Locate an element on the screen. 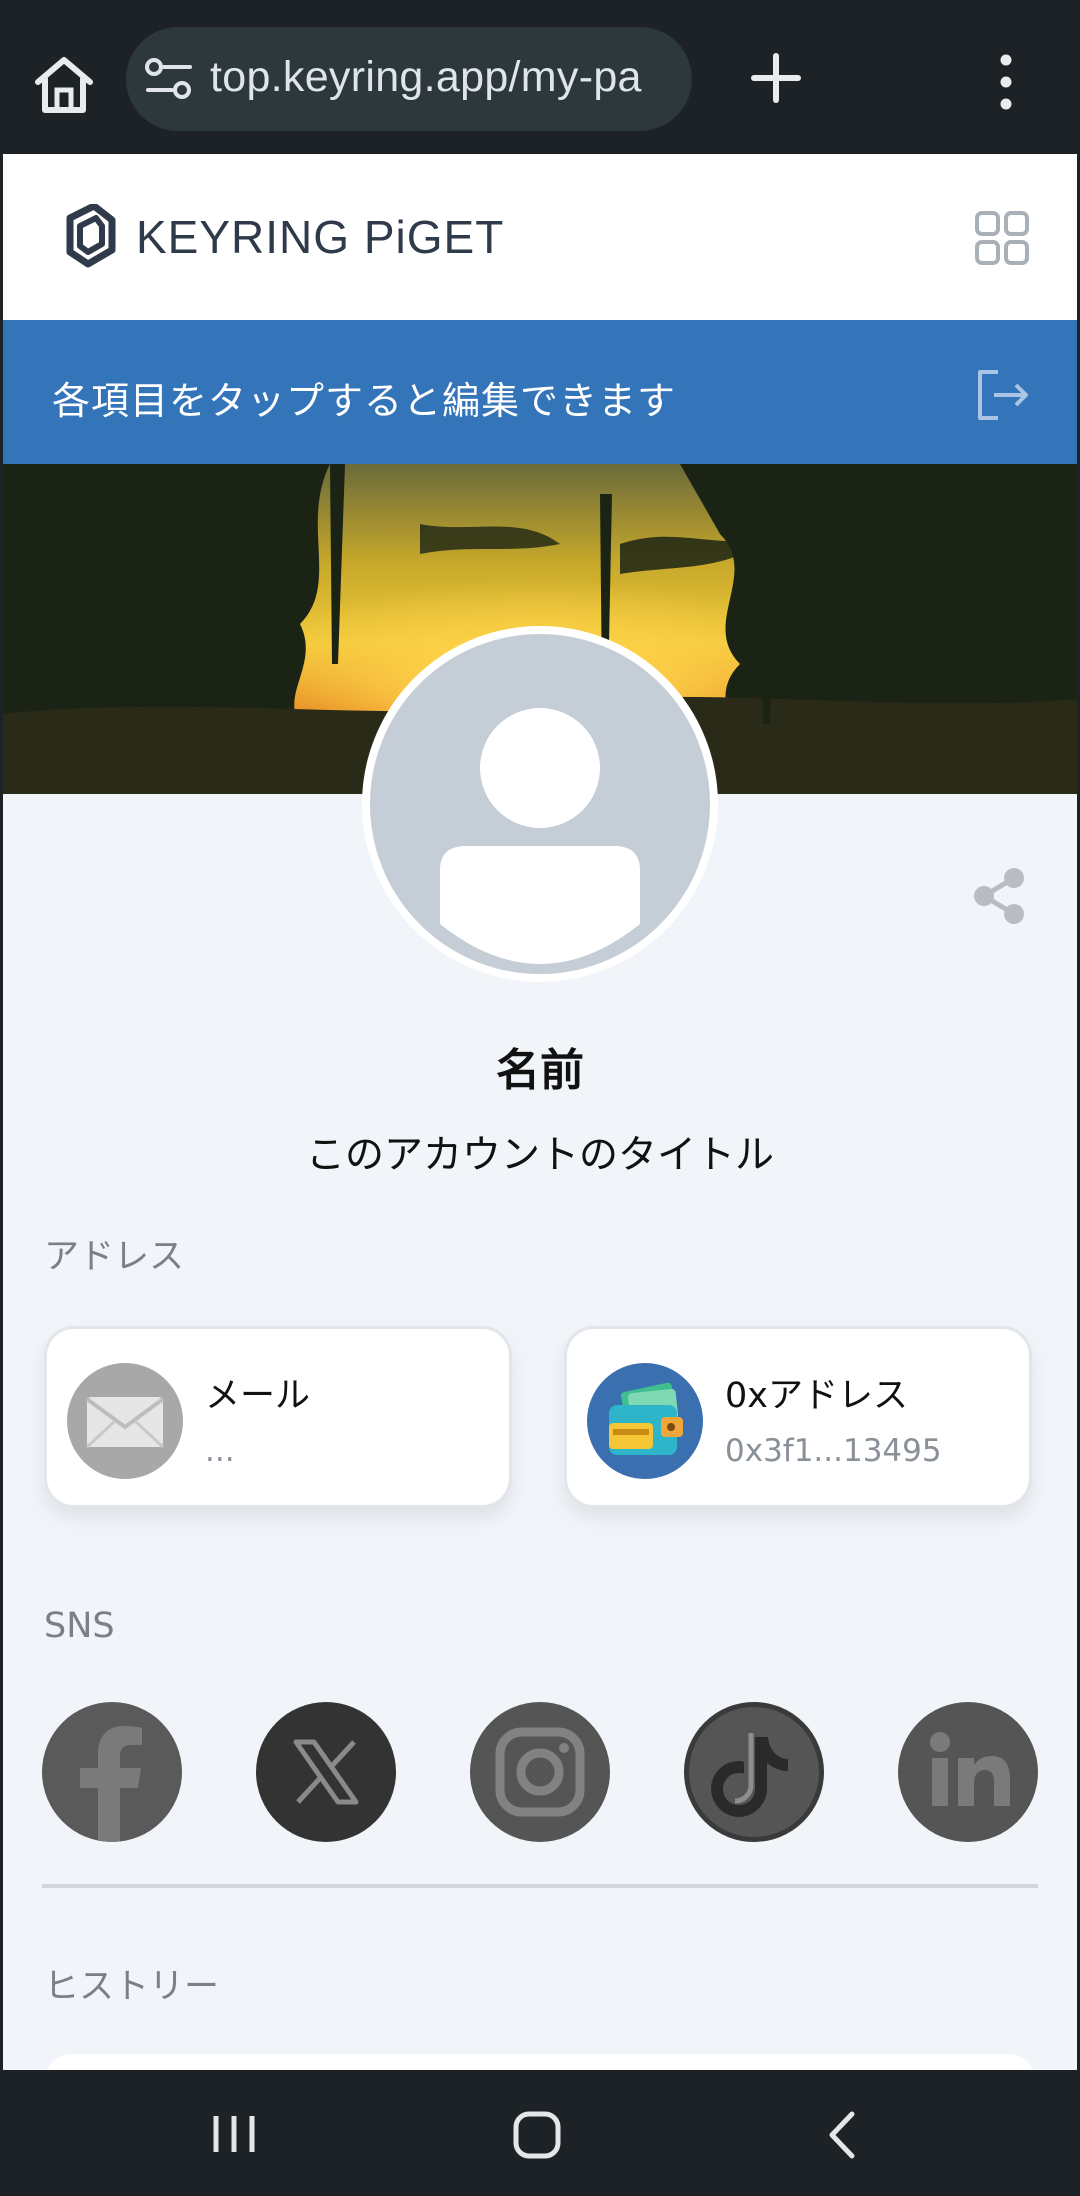 This screenshot has width=1080, height=2196. address-bar: top.keyring.app/my-pa is located at coordinates (409, 79).